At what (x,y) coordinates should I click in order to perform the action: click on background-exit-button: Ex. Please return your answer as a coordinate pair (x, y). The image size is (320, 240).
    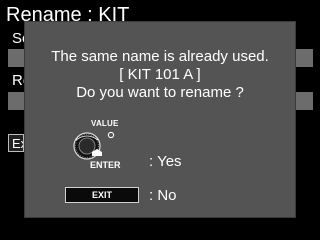
    Looking at the image, I should click on (16, 143).